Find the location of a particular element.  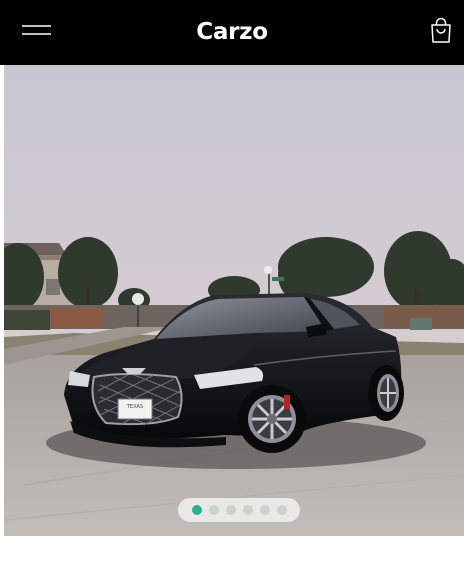

cart-button is located at coordinates (441, 31).